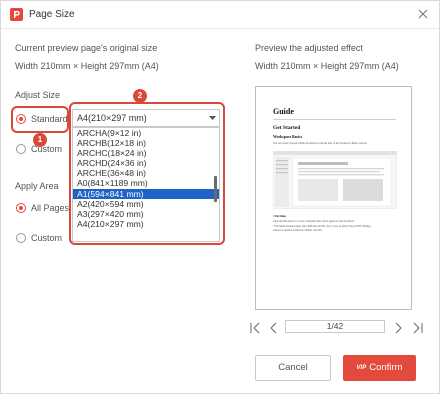 The height and width of the screenshot is (394, 440). What do you see at coordinates (21, 149) in the screenshot?
I see `custom-size-radio` at bounding box center [21, 149].